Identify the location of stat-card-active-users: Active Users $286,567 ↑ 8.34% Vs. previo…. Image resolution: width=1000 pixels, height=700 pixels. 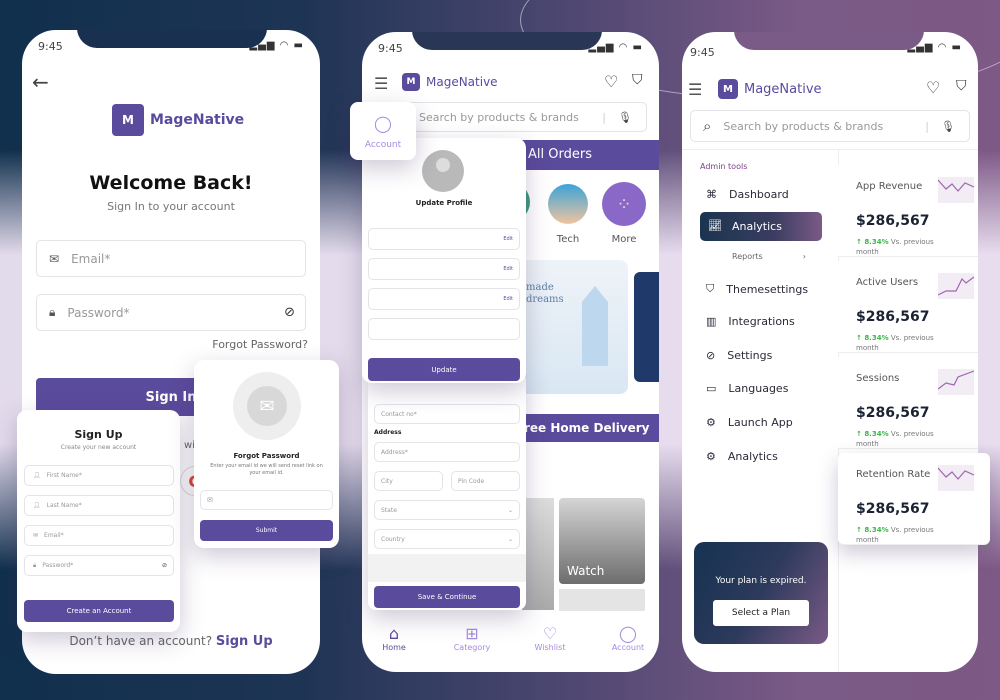
(908, 307).